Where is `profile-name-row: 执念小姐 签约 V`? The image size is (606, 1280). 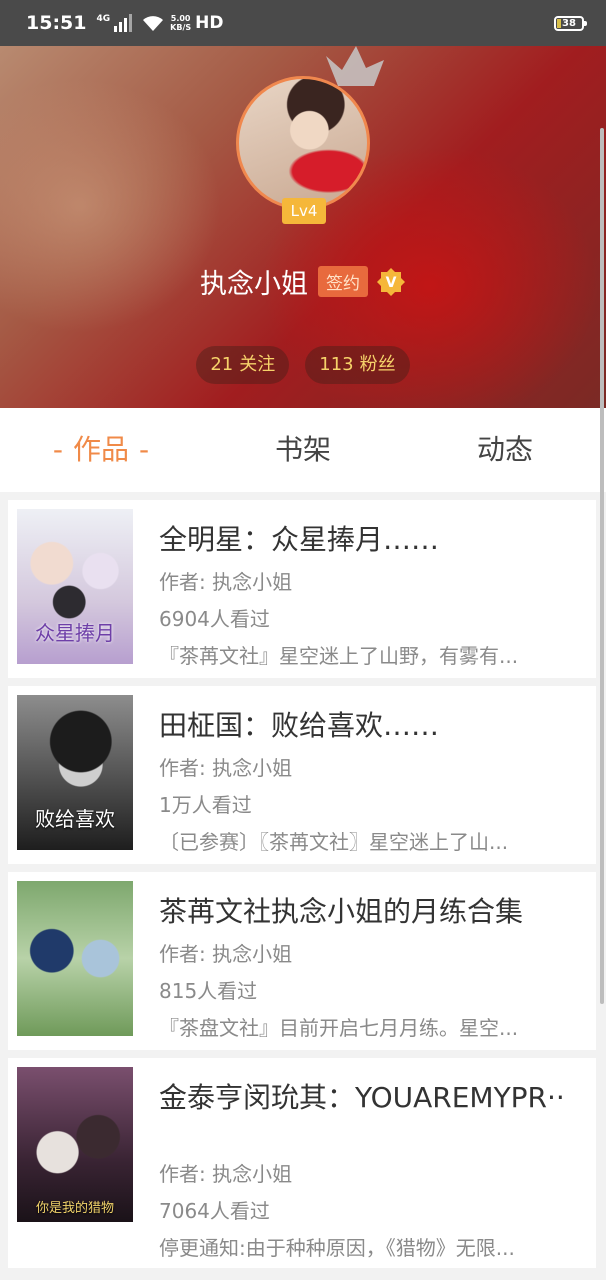 profile-name-row: 执念小姐 签约 V is located at coordinates (303, 281).